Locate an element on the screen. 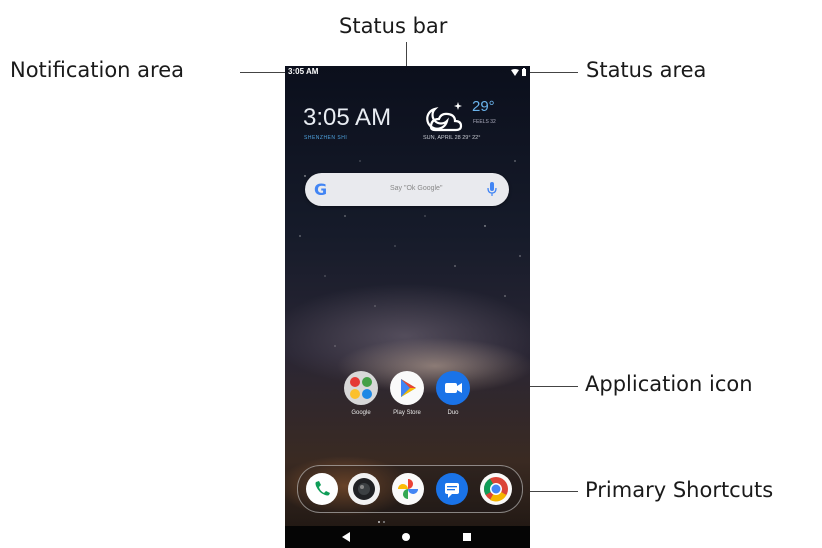  camera-icon is located at coordinates (364, 489).